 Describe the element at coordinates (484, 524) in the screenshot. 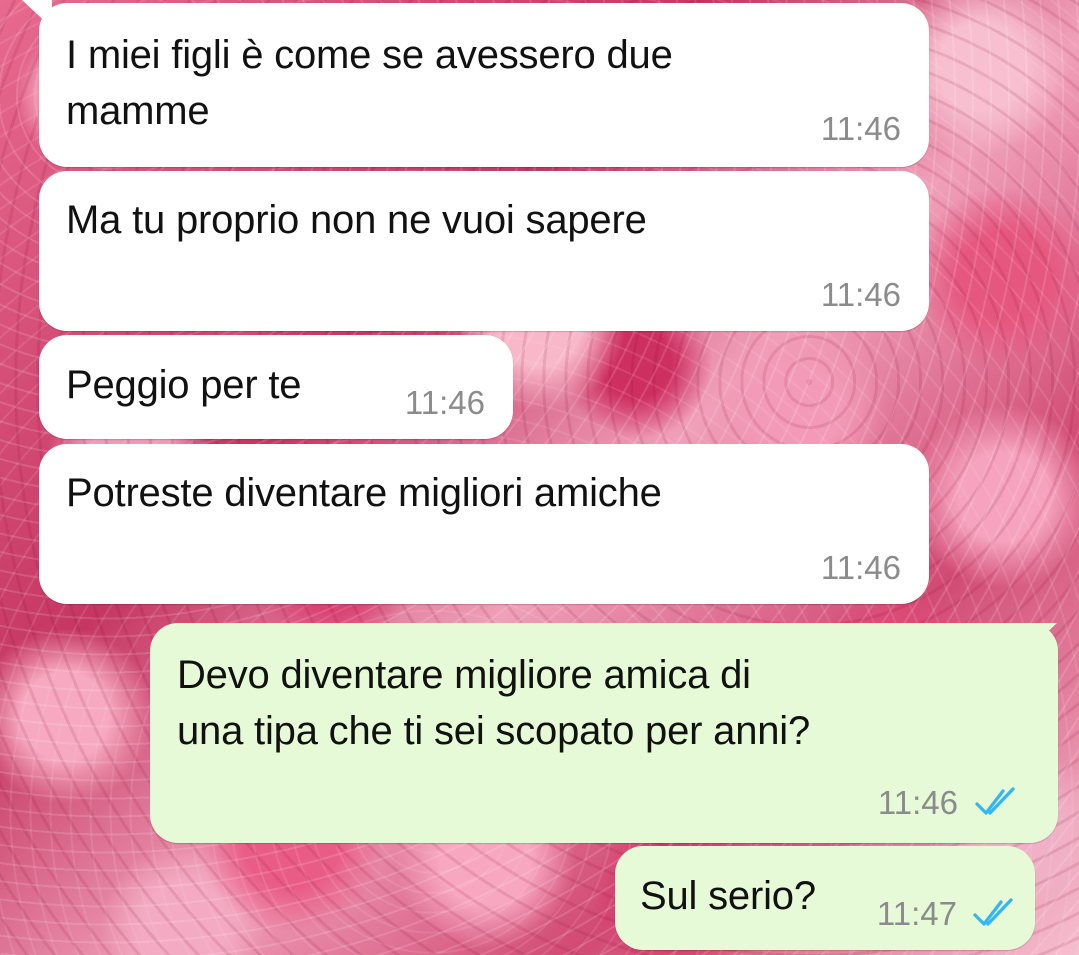

I see `incoming-message-bubble: Potreste diventare migliori amiche 11:46` at that location.